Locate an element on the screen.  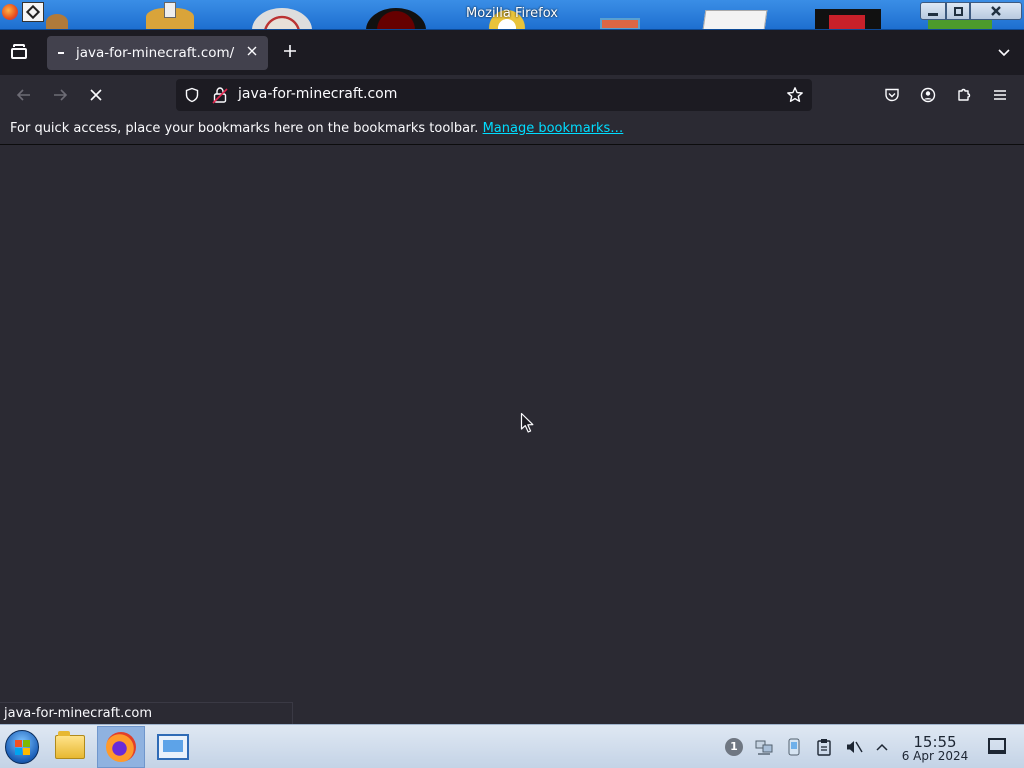
save-to-pocket-button is located at coordinates (892, 95).